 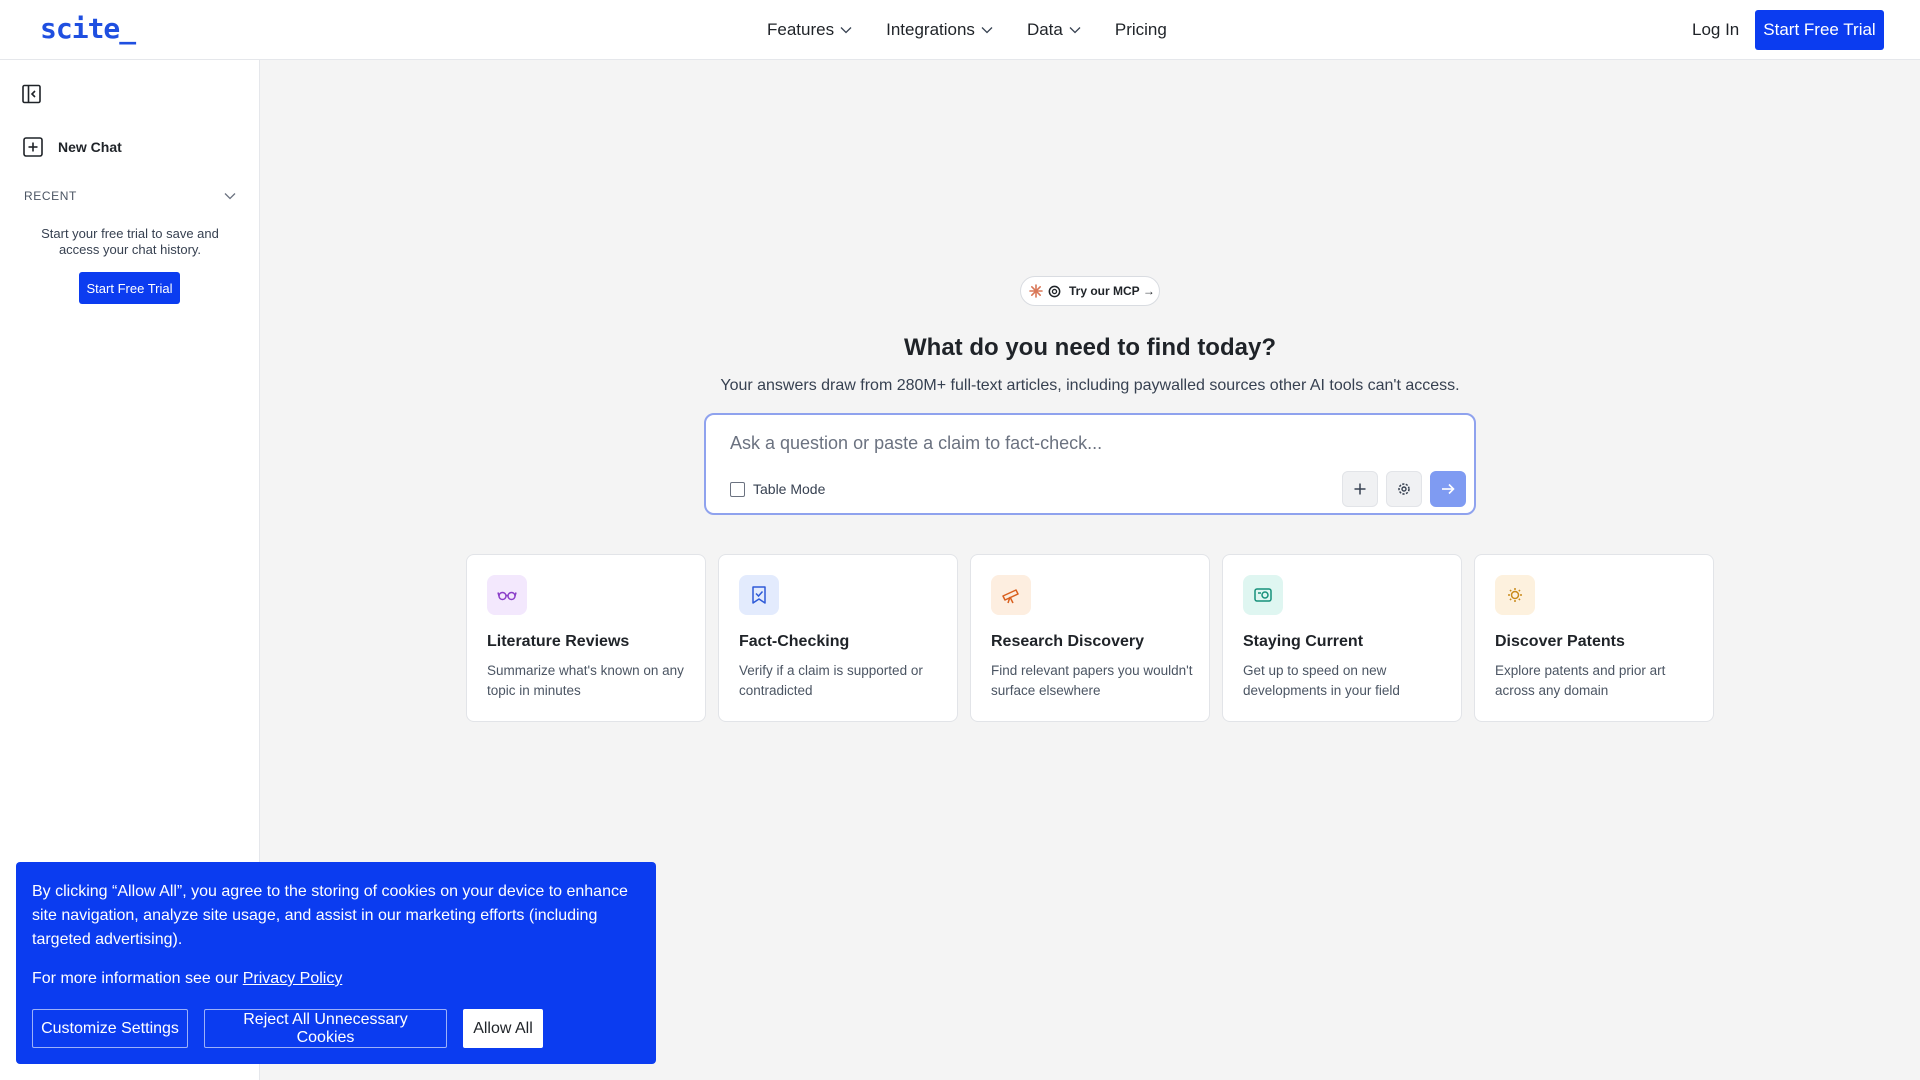 I want to click on search-box: Table Mode, so click(x=1090, y=464).